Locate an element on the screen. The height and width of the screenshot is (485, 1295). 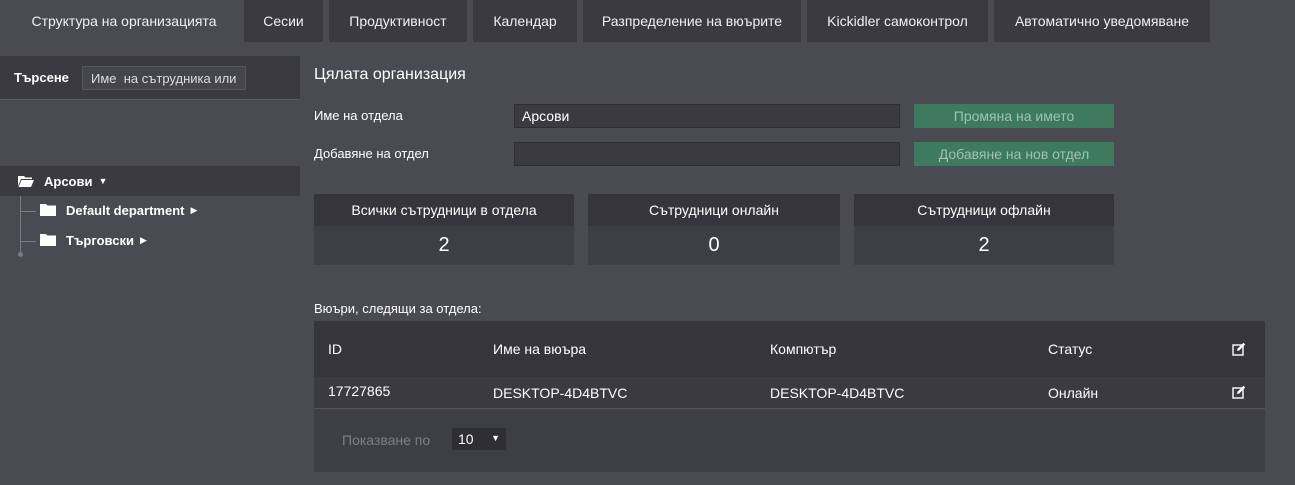
add-dept-label: Добавяне на отдел is located at coordinates (371, 153).